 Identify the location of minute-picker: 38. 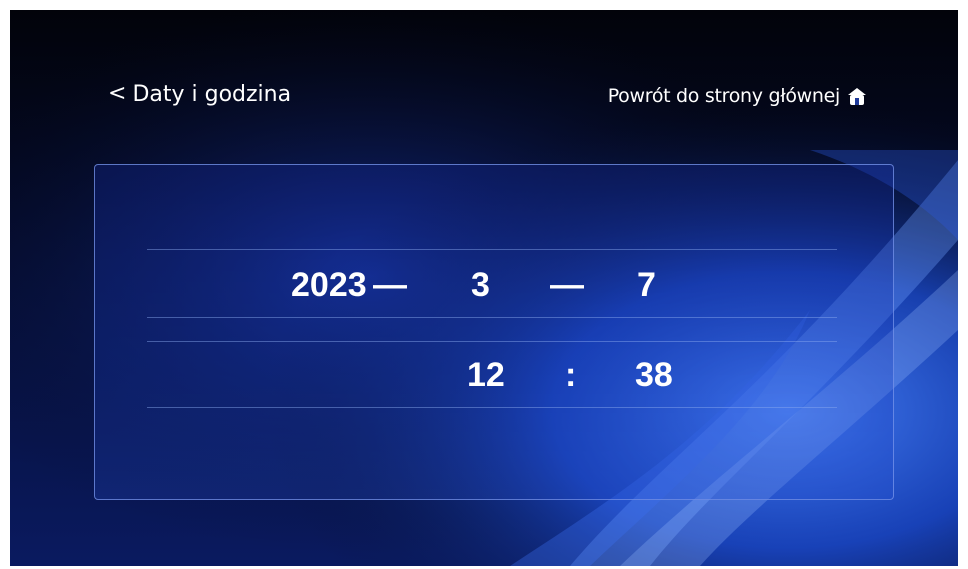
(654, 375).